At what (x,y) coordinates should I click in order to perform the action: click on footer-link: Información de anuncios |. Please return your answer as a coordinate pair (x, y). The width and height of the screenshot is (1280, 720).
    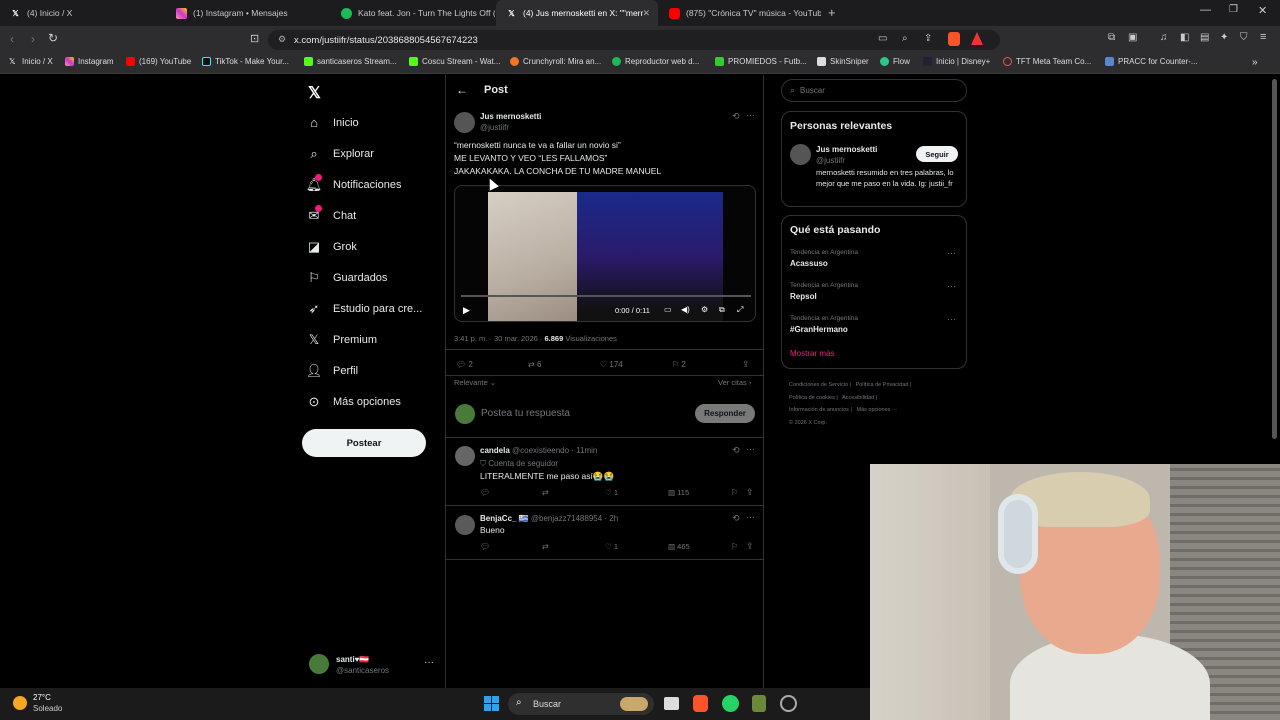
    Looking at the image, I should click on (820, 410).